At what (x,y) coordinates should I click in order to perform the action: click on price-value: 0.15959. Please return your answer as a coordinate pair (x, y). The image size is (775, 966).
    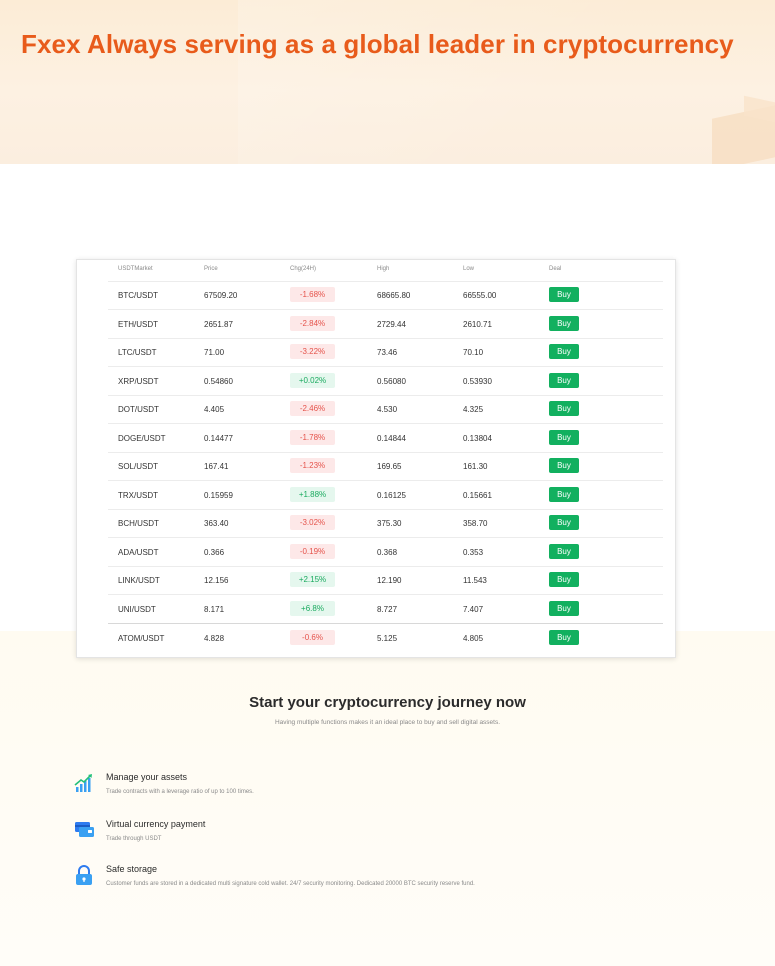
    Looking at the image, I should click on (218, 495).